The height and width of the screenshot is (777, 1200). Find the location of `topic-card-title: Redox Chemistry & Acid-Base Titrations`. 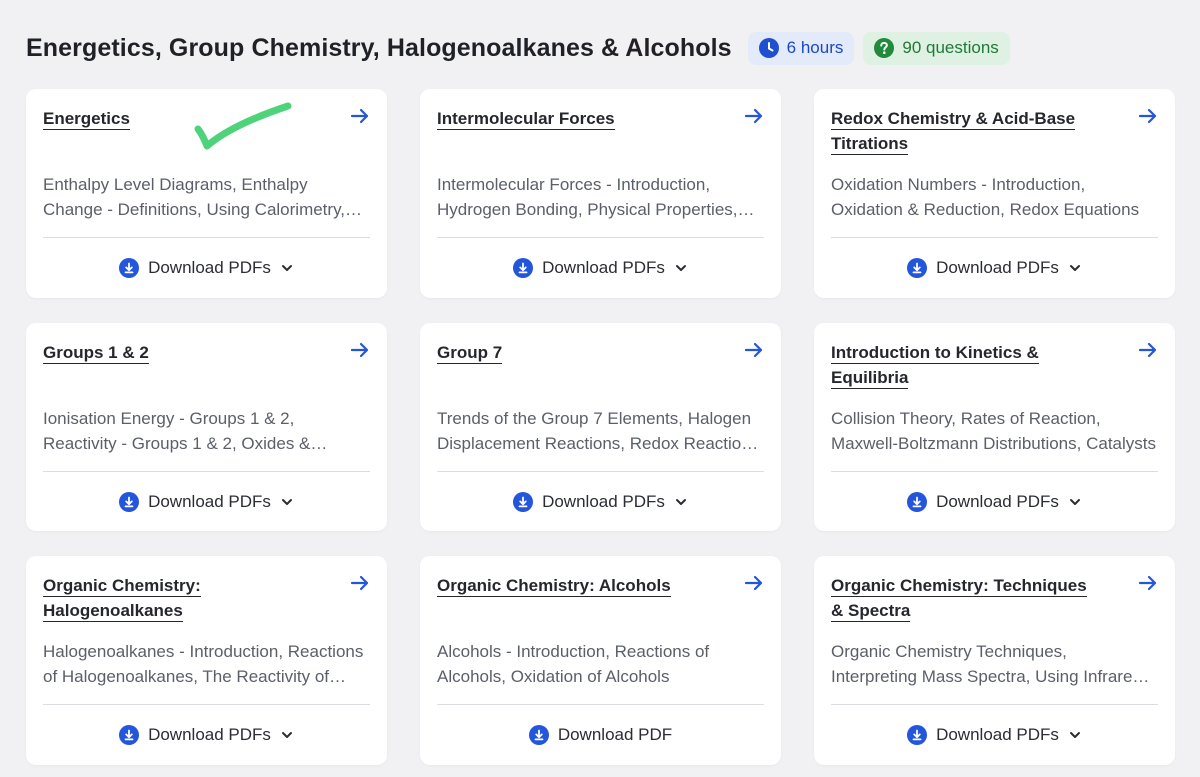

topic-card-title: Redox Chemistry & Acid-Base Titrations is located at coordinates (953, 132).